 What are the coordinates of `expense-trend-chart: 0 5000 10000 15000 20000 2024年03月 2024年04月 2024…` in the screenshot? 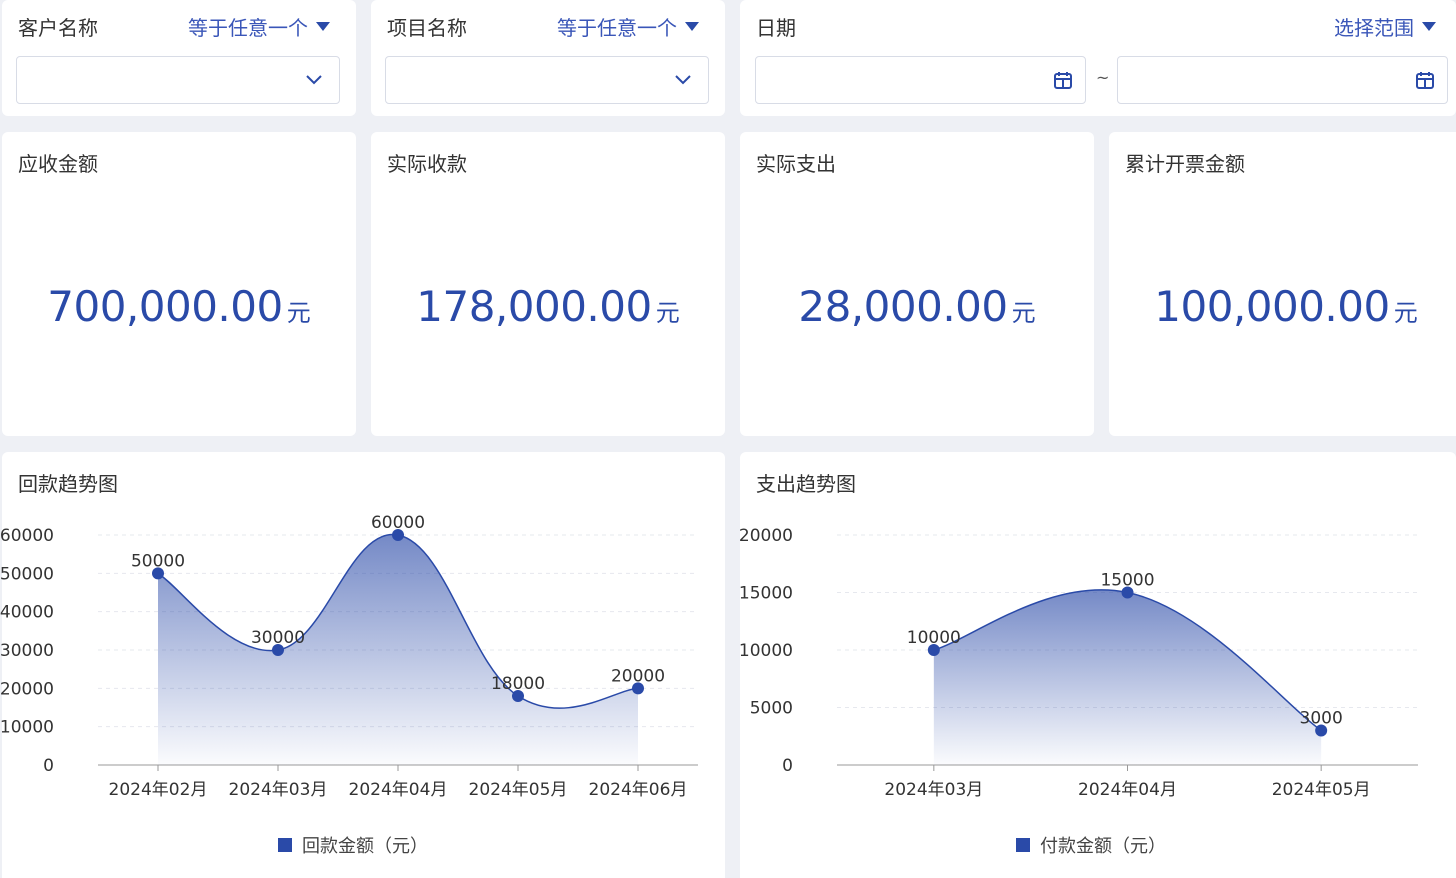 It's located at (1079, 663).